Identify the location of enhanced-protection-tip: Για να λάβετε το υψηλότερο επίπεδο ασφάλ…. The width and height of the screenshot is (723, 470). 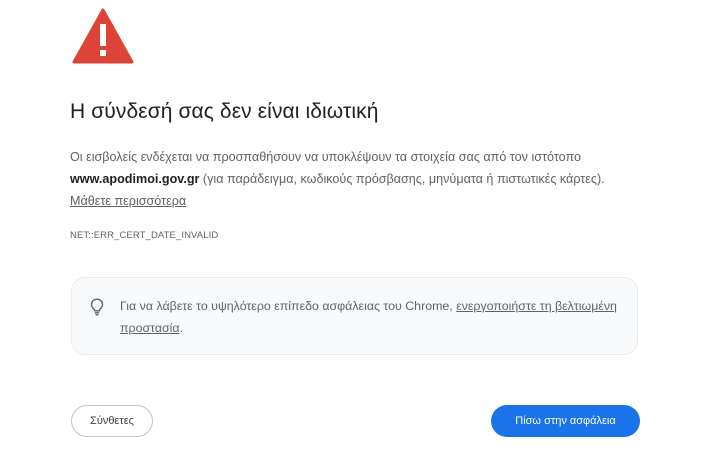
(354, 316).